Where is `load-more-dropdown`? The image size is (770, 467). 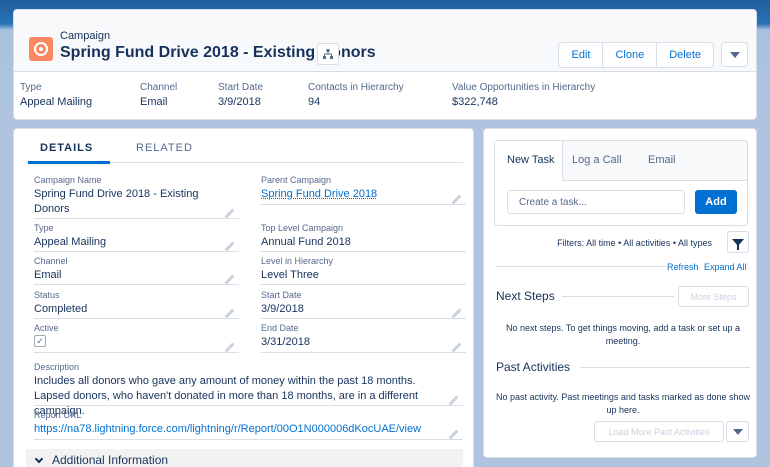 load-more-dropdown is located at coordinates (737, 431).